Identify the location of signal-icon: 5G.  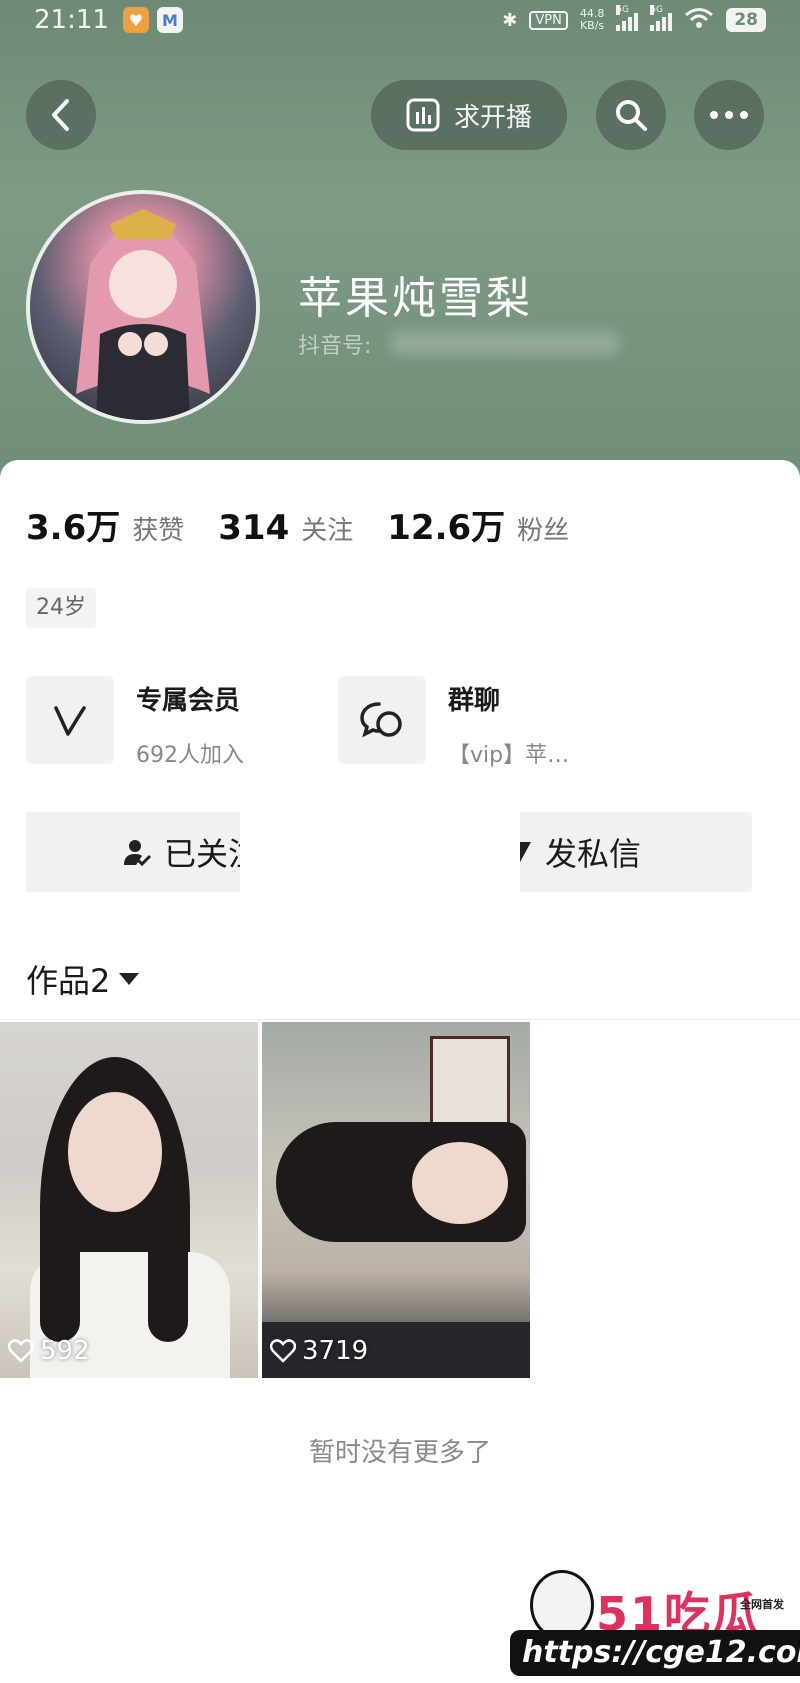
(627, 18).